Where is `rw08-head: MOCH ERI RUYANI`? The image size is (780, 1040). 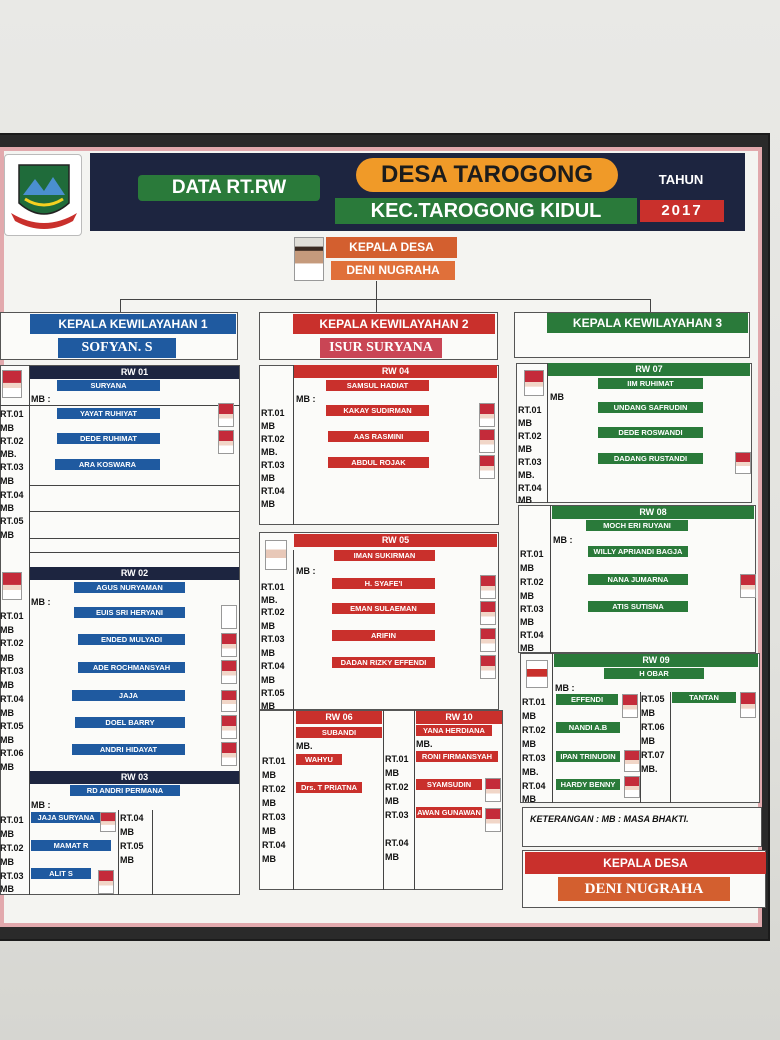 rw08-head: MOCH ERI RUYANI is located at coordinates (637, 525).